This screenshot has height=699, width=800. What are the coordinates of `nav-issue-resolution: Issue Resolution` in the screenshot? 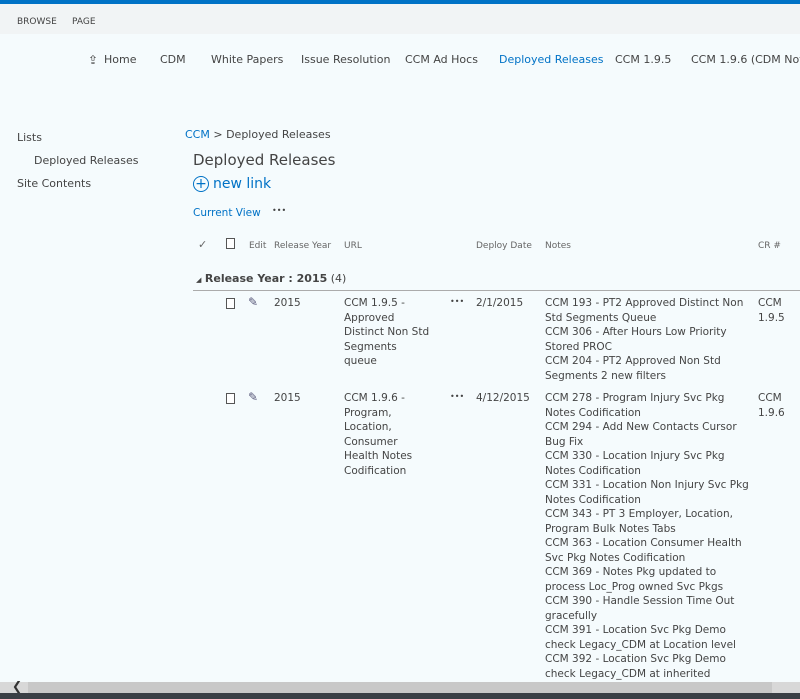 It's located at (345, 59).